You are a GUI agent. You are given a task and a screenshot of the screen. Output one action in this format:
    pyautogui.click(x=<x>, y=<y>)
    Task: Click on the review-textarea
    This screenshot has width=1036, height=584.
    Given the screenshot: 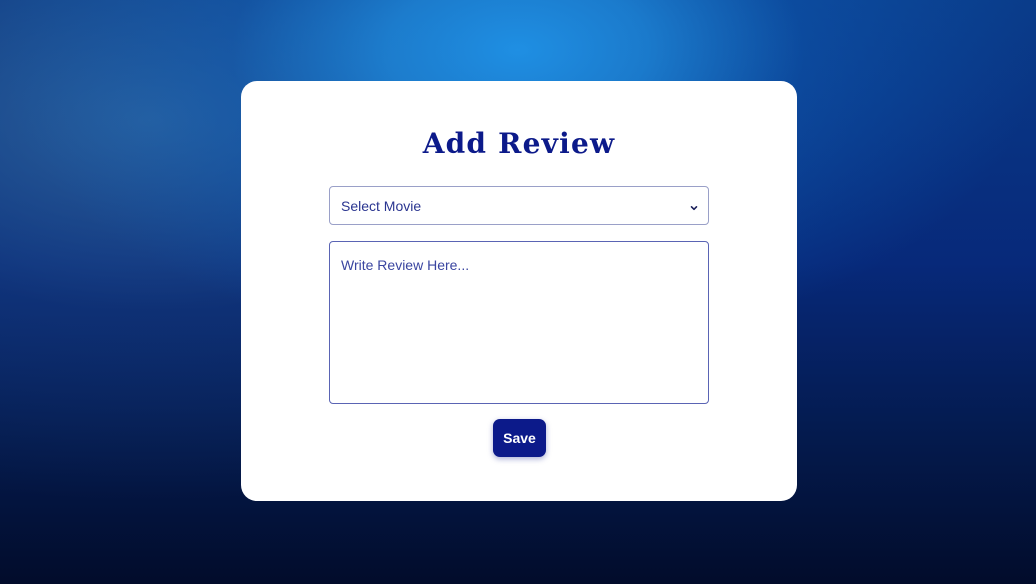 What is the action you would take?
    pyautogui.click(x=519, y=322)
    